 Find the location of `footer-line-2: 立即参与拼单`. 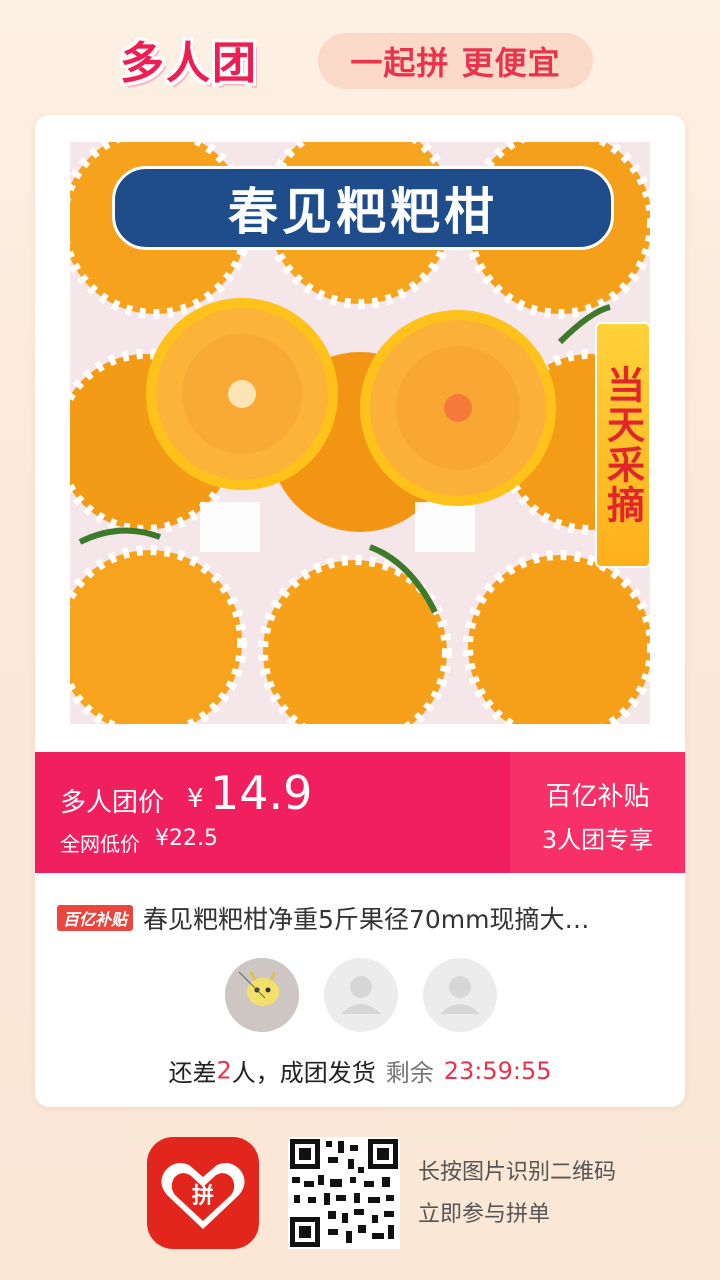

footer-line-2: 立即参与拼单 is located at coordinates (484, 1214).